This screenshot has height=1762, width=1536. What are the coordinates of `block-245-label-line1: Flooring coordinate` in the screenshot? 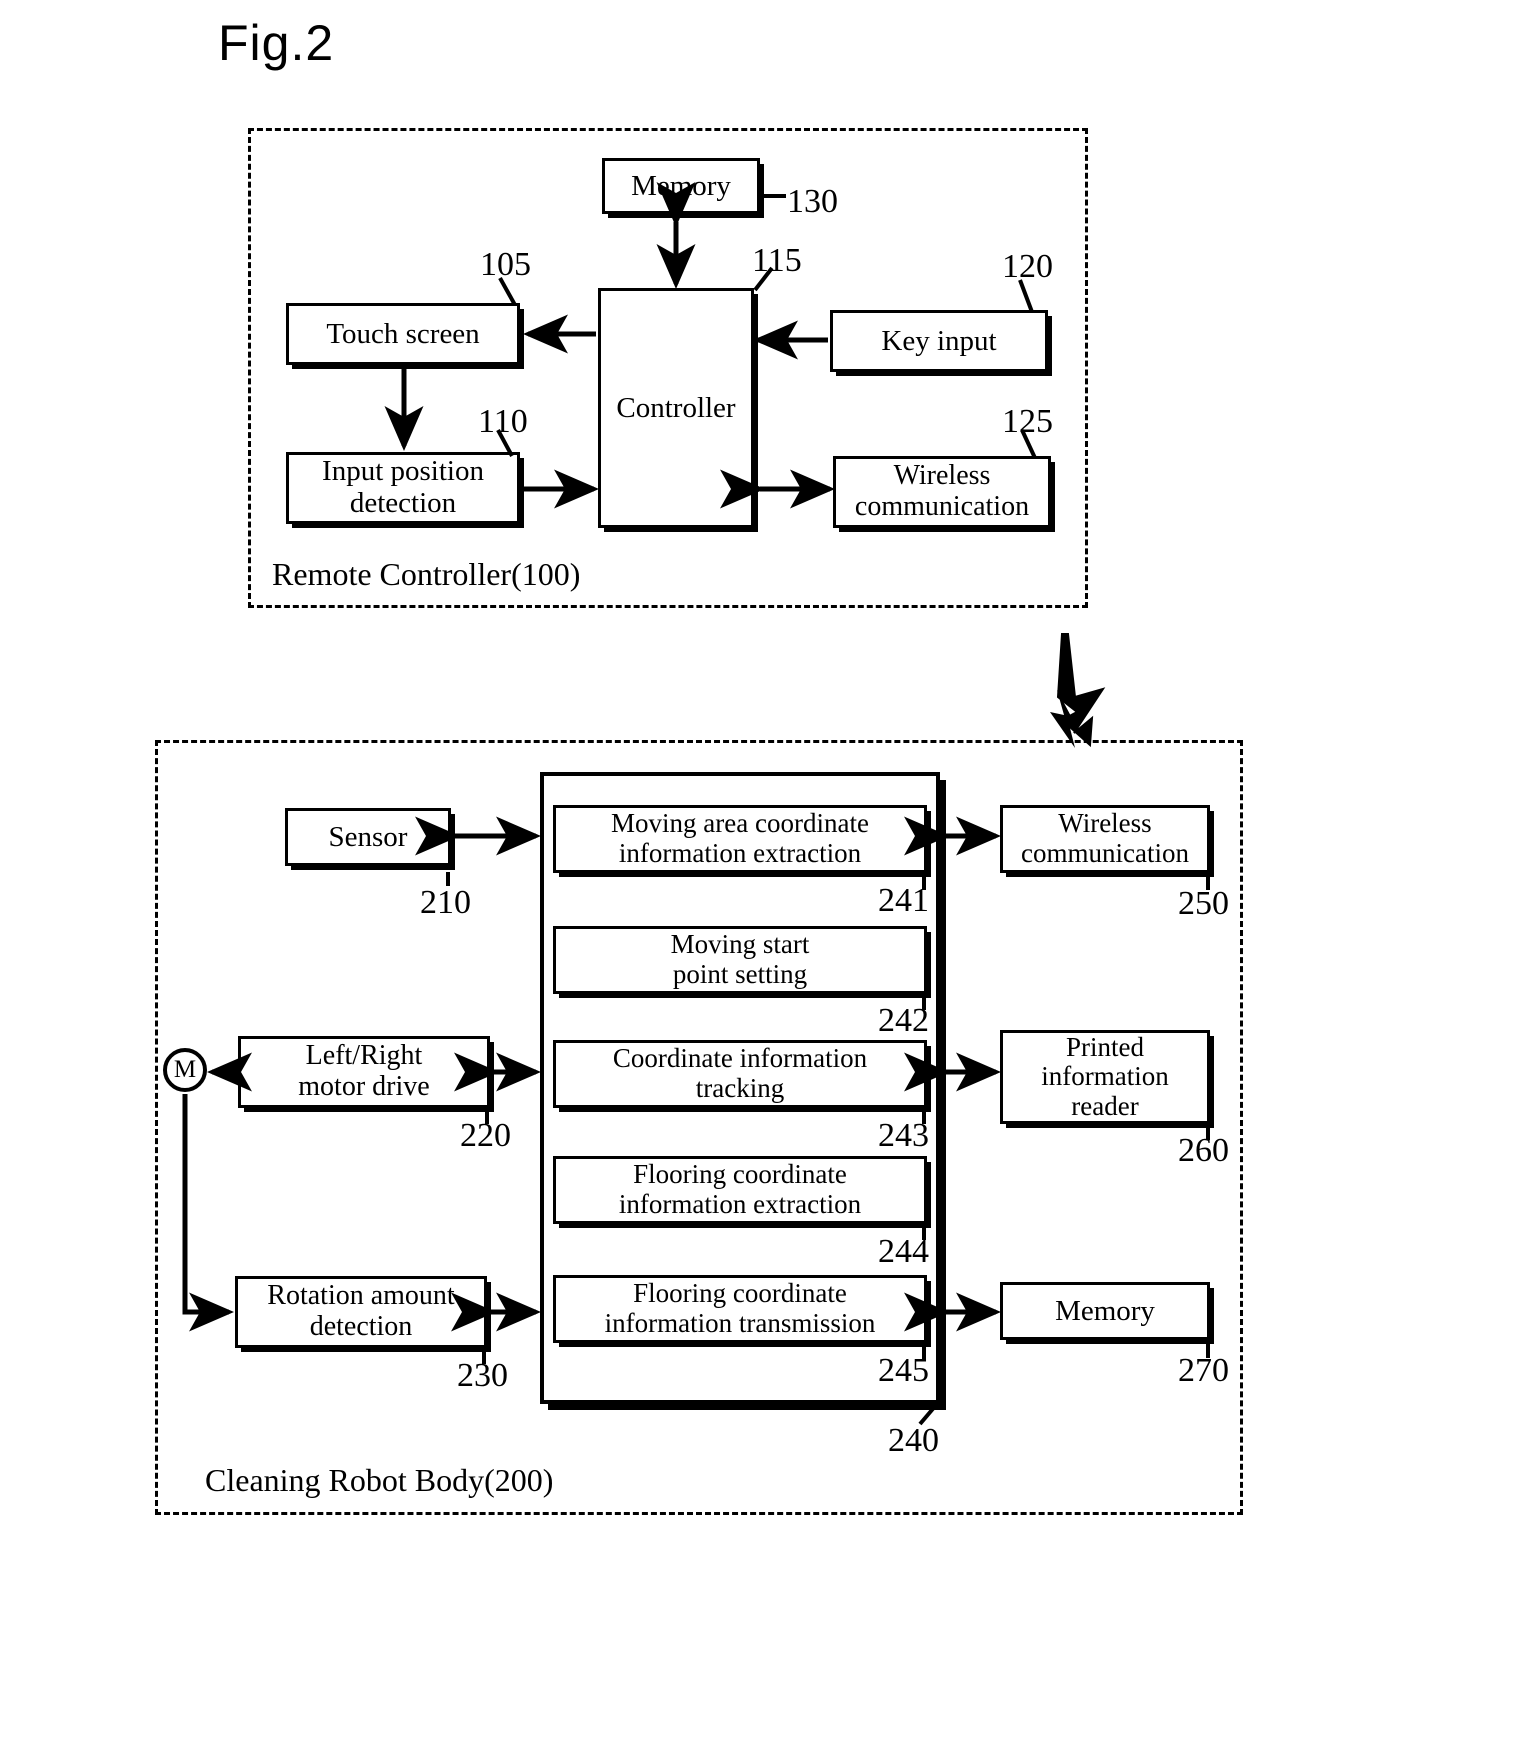 It's located at (740, 1293).